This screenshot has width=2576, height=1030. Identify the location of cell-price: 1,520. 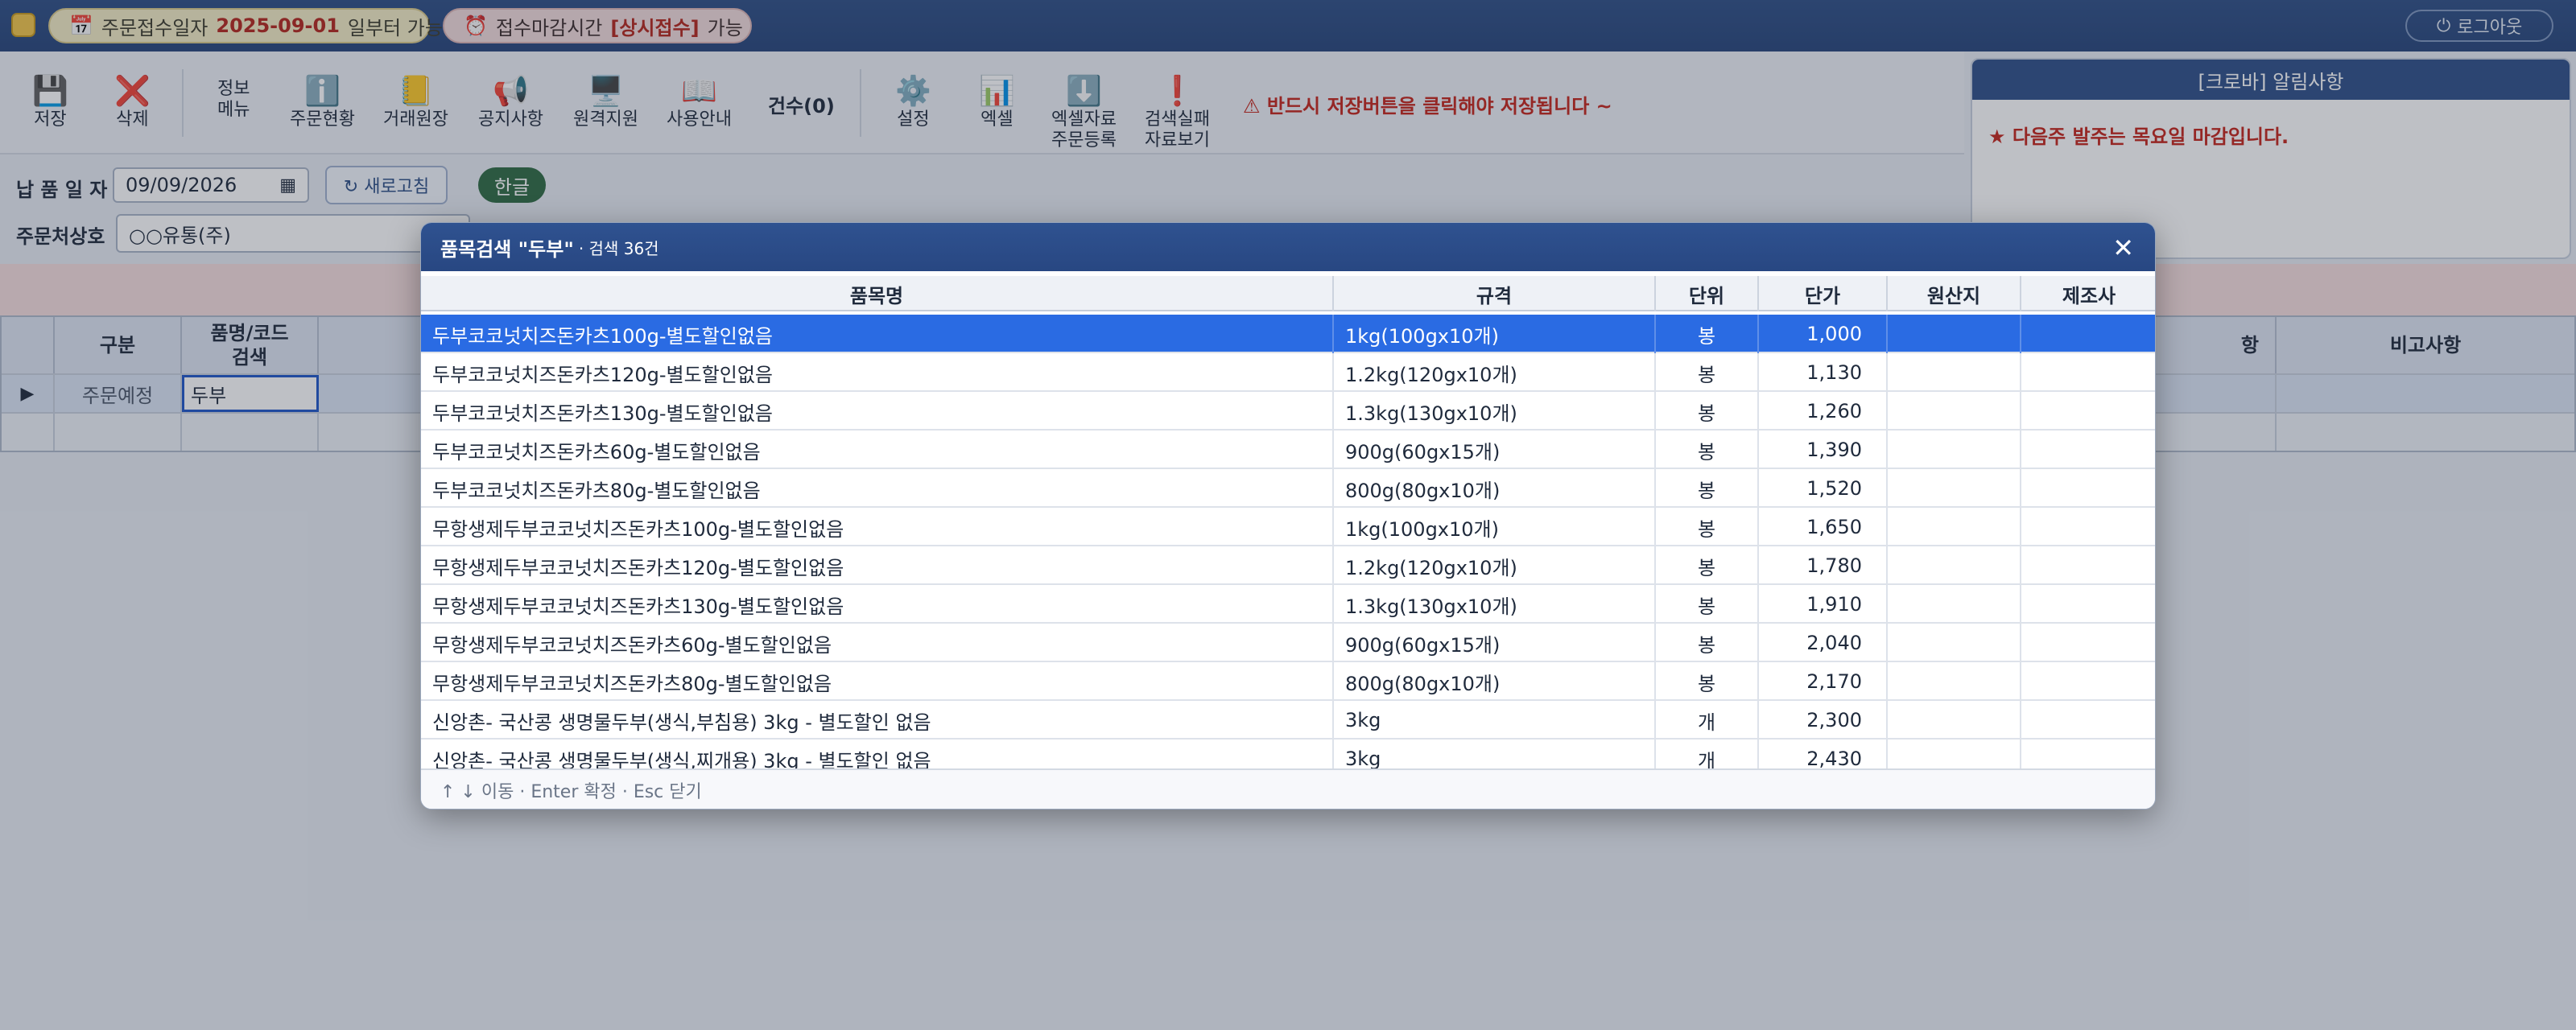
(1823, 488).